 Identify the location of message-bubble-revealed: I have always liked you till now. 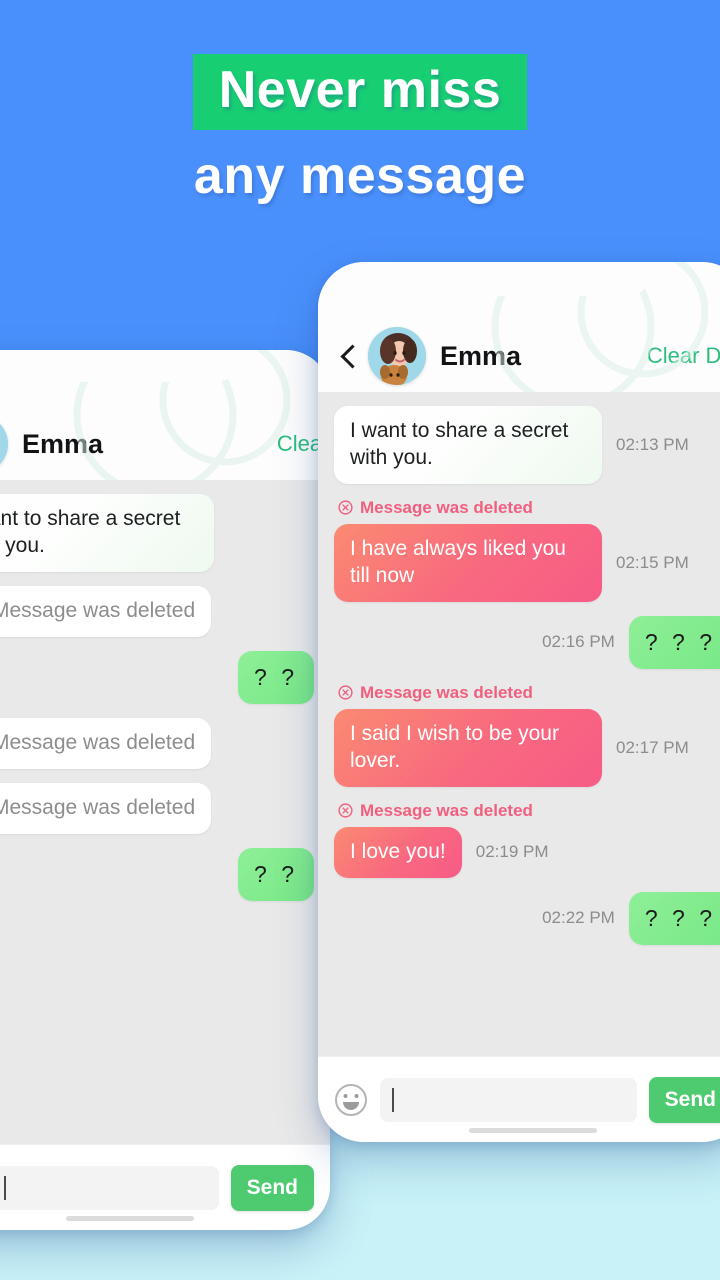
(468, 562).